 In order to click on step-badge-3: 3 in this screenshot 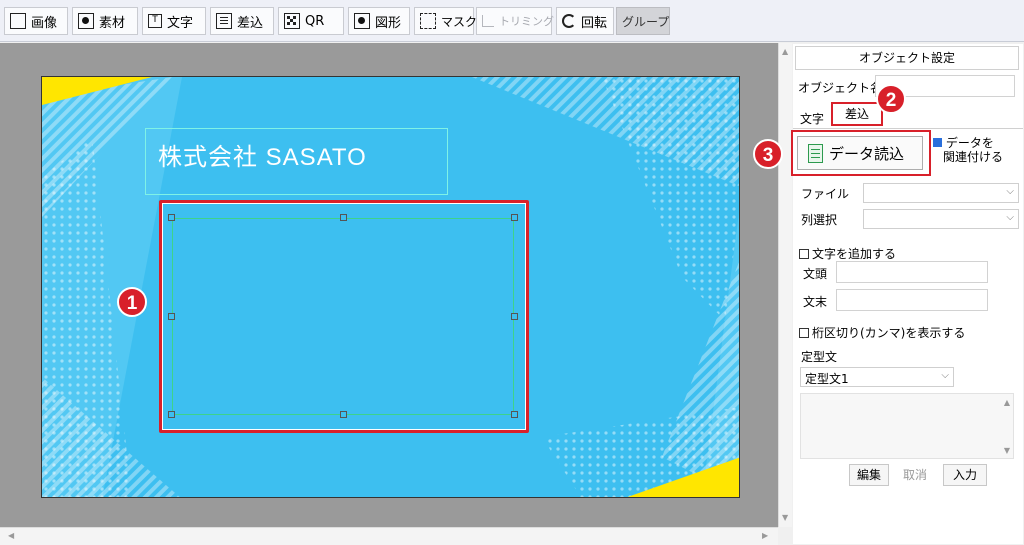, I will do `click(768, 154)`.